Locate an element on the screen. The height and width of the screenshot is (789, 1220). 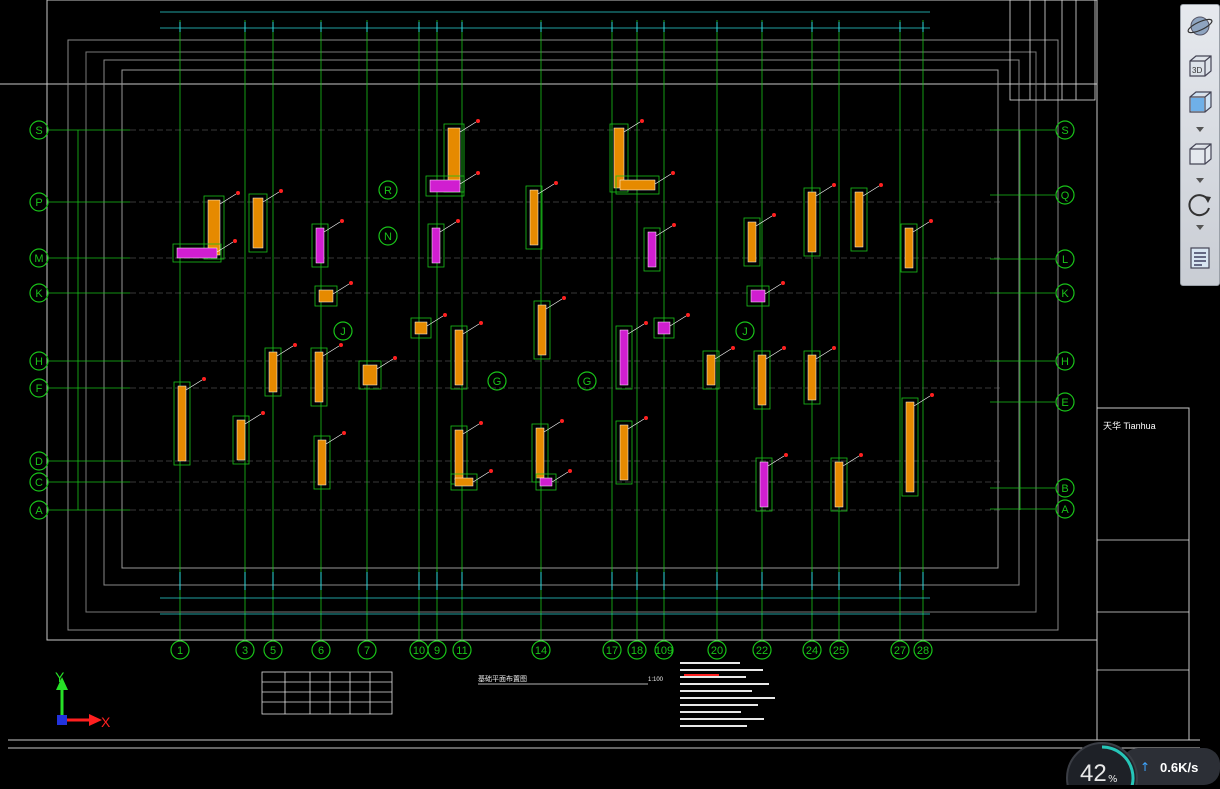
col-axis-label: 24 is located at coordinates (812, 651).